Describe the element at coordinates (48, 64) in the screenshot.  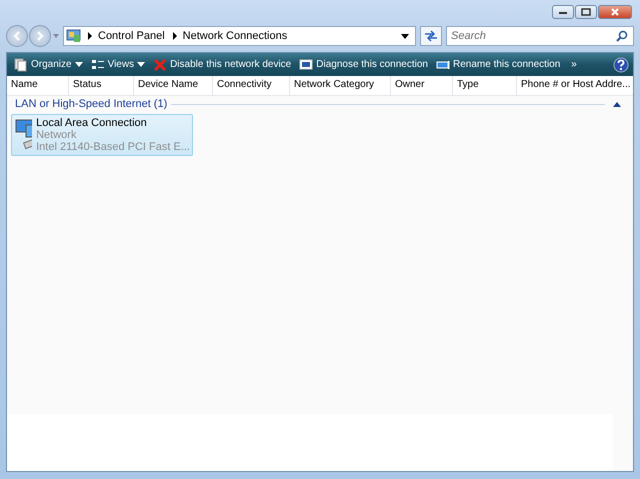
I see `menu-button: Organize` at that location.